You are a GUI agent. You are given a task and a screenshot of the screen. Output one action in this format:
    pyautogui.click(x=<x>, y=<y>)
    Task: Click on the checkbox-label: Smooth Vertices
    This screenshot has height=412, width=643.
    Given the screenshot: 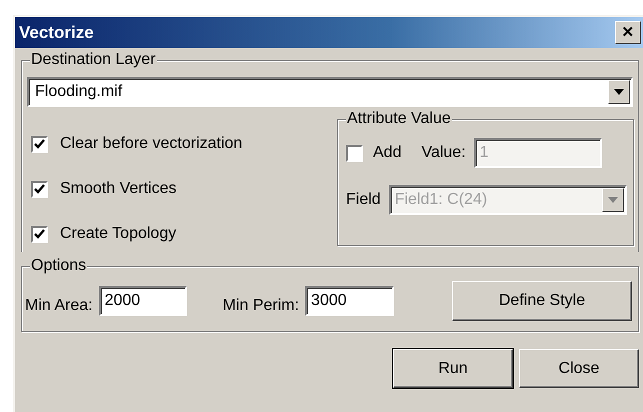 What is the action you would take?
    pyautogui.click(x=118, y=189)
    